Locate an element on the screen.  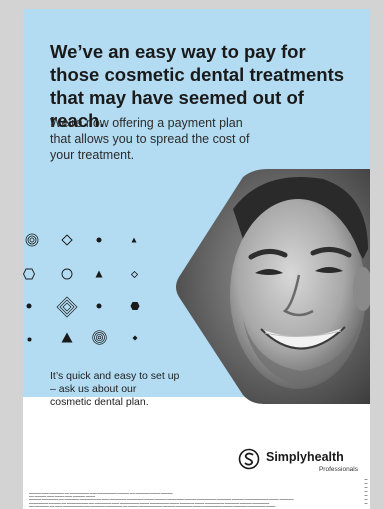
side-reference-code: ▬▬▬▬▬▬▬ is located at coordinates (366, 491).